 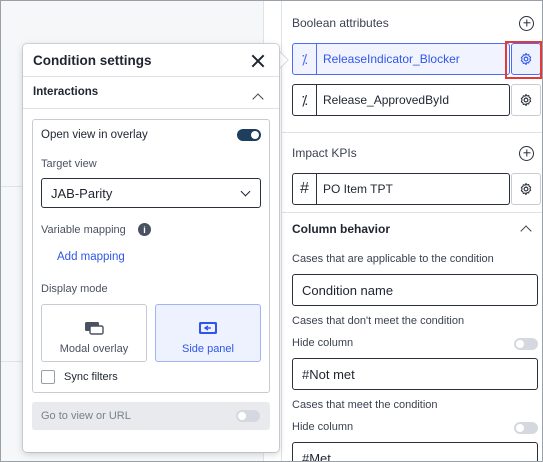 I want to click on go-to-view-toggle, so click(x=248, y=416).